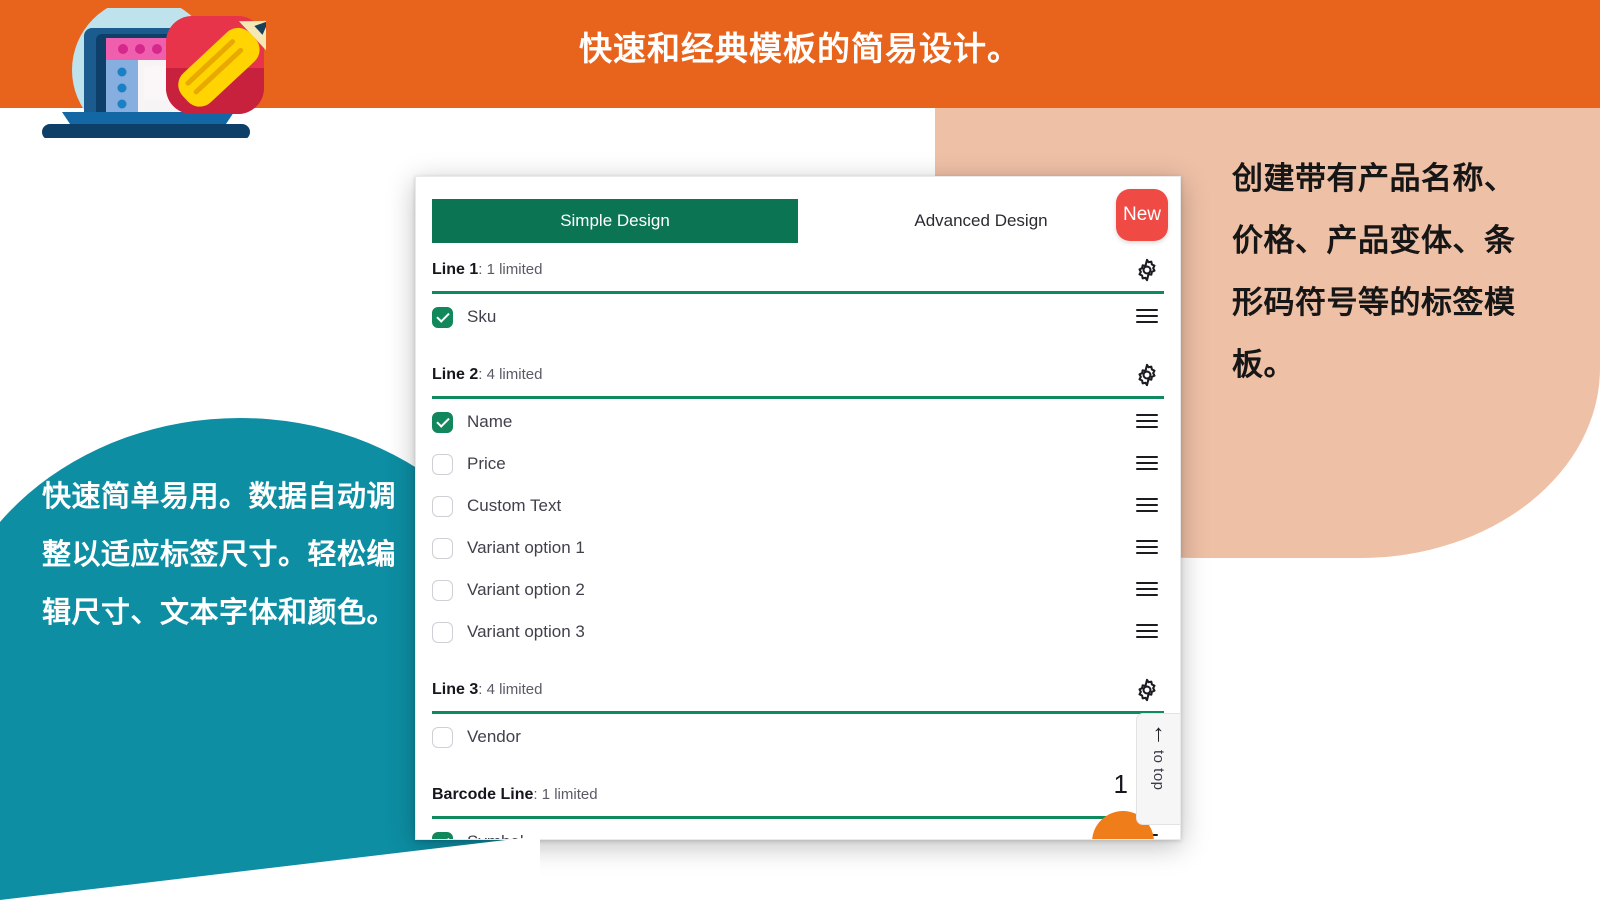 The height and width of the screenshot is (900, 1600). I want to click on group-label: Line 3: 4 limited, so click(487, 690).